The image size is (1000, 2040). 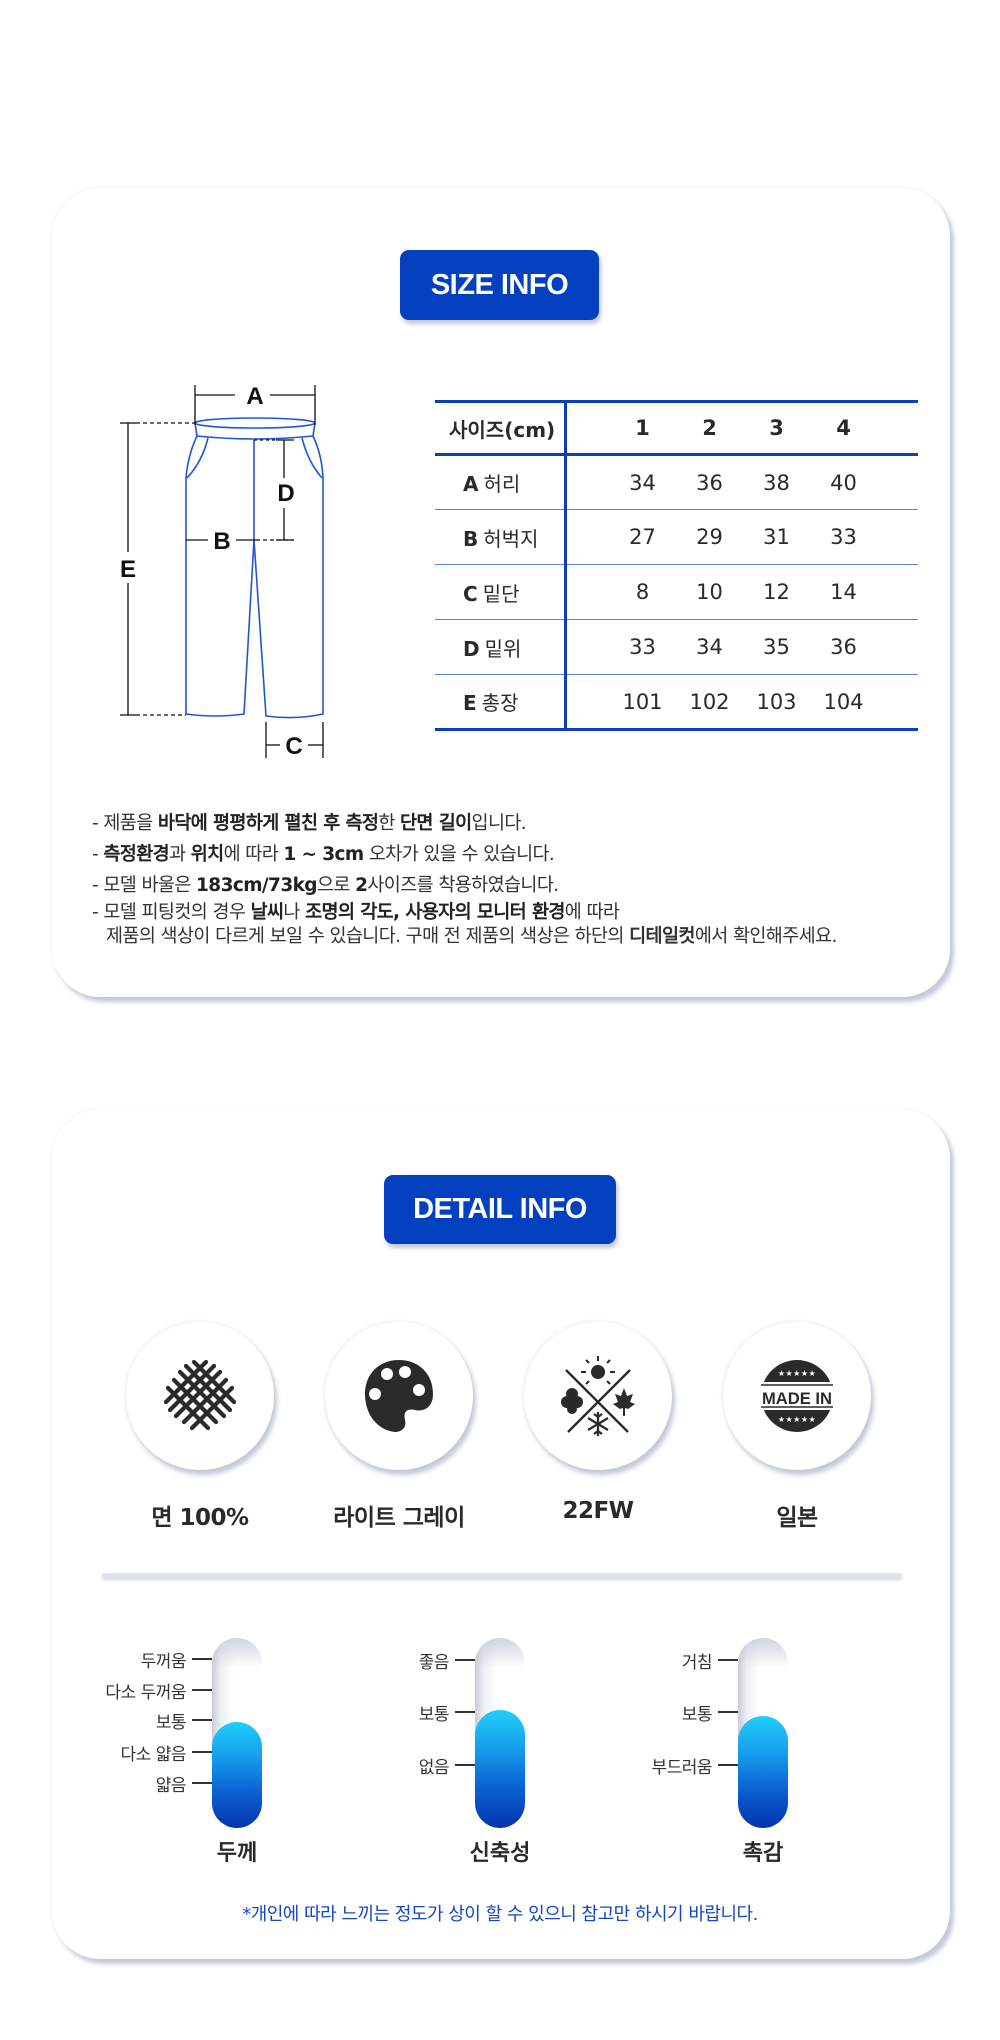 I want to click on size-table-row: A 허리 34 36 38 40, so click(x=676, y=482).